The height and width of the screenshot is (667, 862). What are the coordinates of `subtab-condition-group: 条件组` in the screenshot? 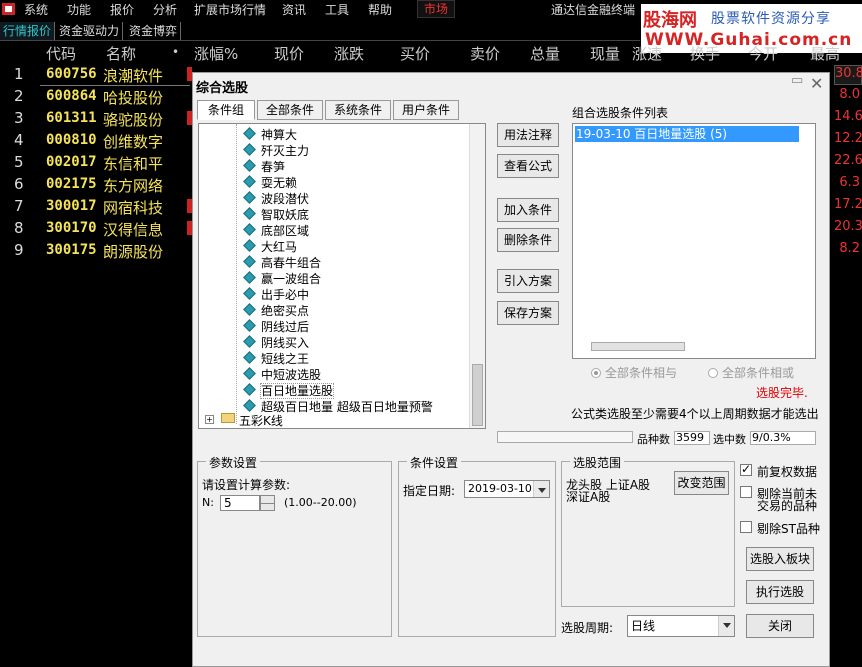 It's located at (226, 110).